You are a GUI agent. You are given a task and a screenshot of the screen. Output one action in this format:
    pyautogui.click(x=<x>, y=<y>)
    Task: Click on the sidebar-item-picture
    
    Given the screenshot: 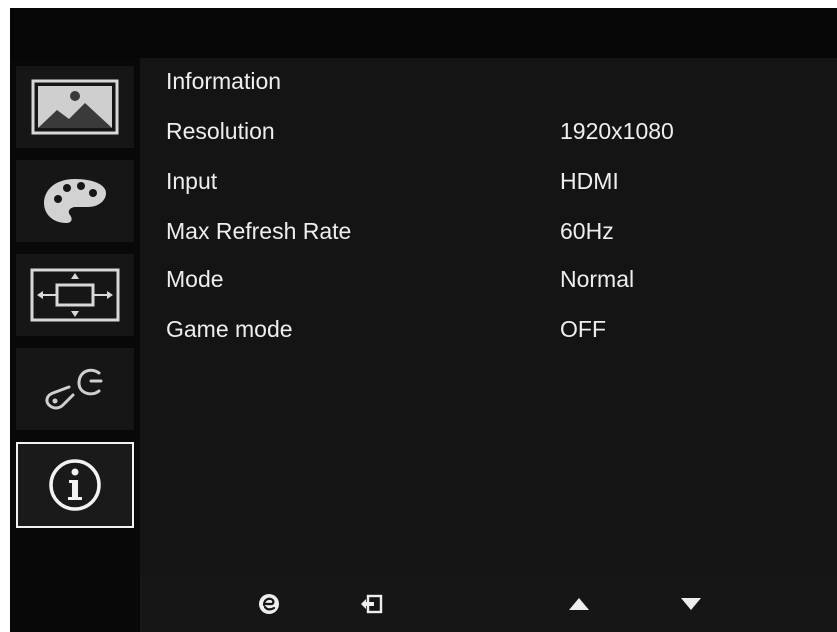 What is the action you would take?
    pyautogui.click(x=75, y=107)
    